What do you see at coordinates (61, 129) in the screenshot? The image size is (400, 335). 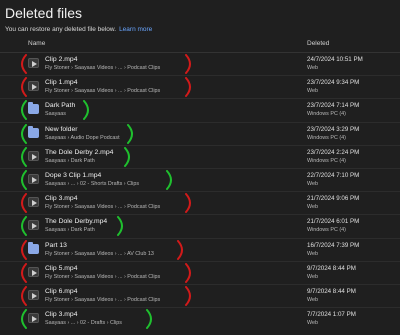 I see `file-name: New folder` at bounding box center [61, 129].